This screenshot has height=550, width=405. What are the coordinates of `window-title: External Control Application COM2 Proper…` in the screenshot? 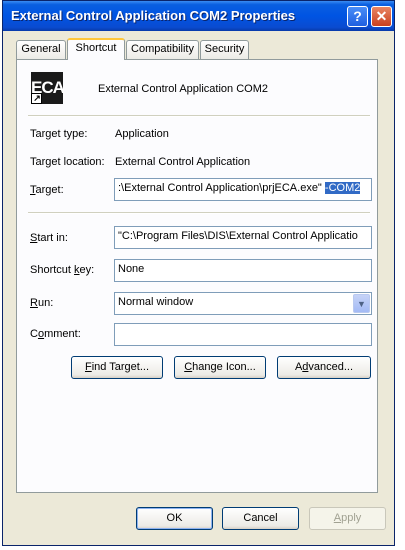 It's located at (153, 15).